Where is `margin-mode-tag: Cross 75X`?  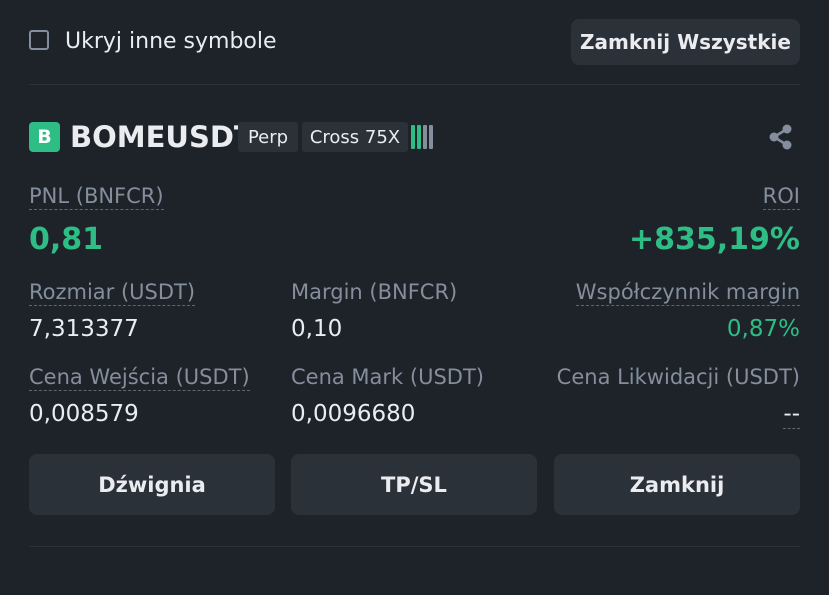 margin-mode-tag: Cross 75X is located at coordinates (355, 137).